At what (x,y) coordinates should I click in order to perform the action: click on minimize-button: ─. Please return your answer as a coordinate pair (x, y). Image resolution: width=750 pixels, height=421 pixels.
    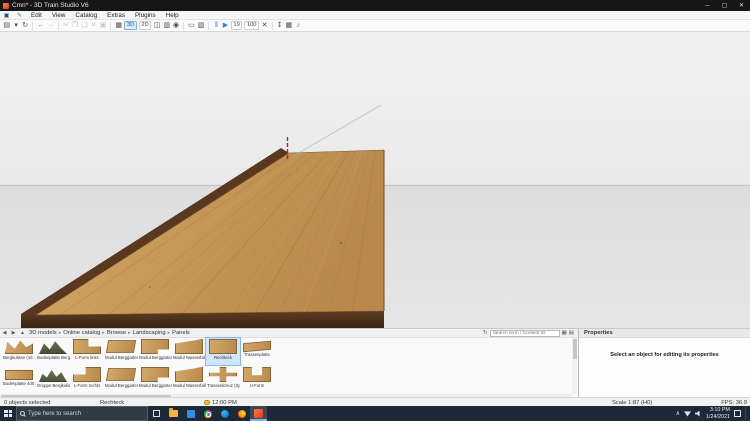
    Looking at the image, I should click on (707, 5).